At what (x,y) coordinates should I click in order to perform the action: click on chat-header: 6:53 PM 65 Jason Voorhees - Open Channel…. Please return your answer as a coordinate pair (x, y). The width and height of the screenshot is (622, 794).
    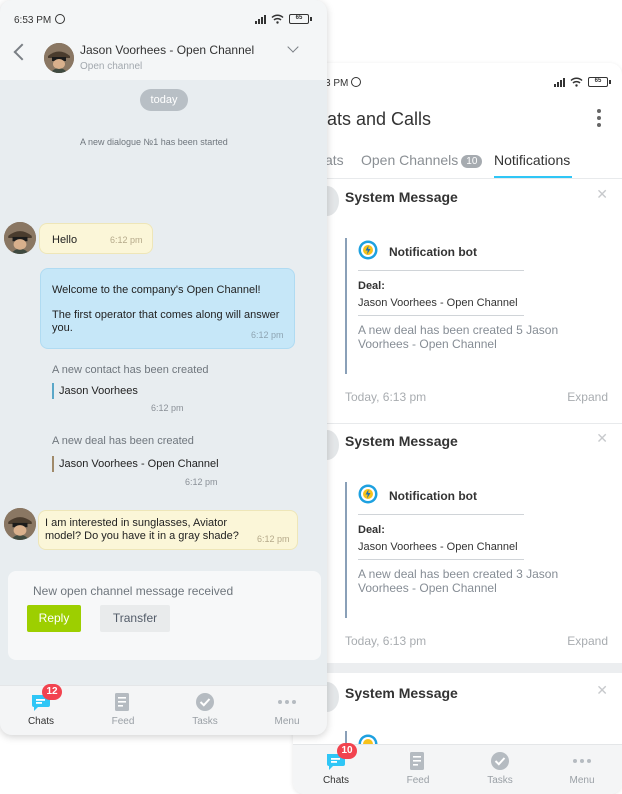
    Looking at the image, I should click on (163, 40).